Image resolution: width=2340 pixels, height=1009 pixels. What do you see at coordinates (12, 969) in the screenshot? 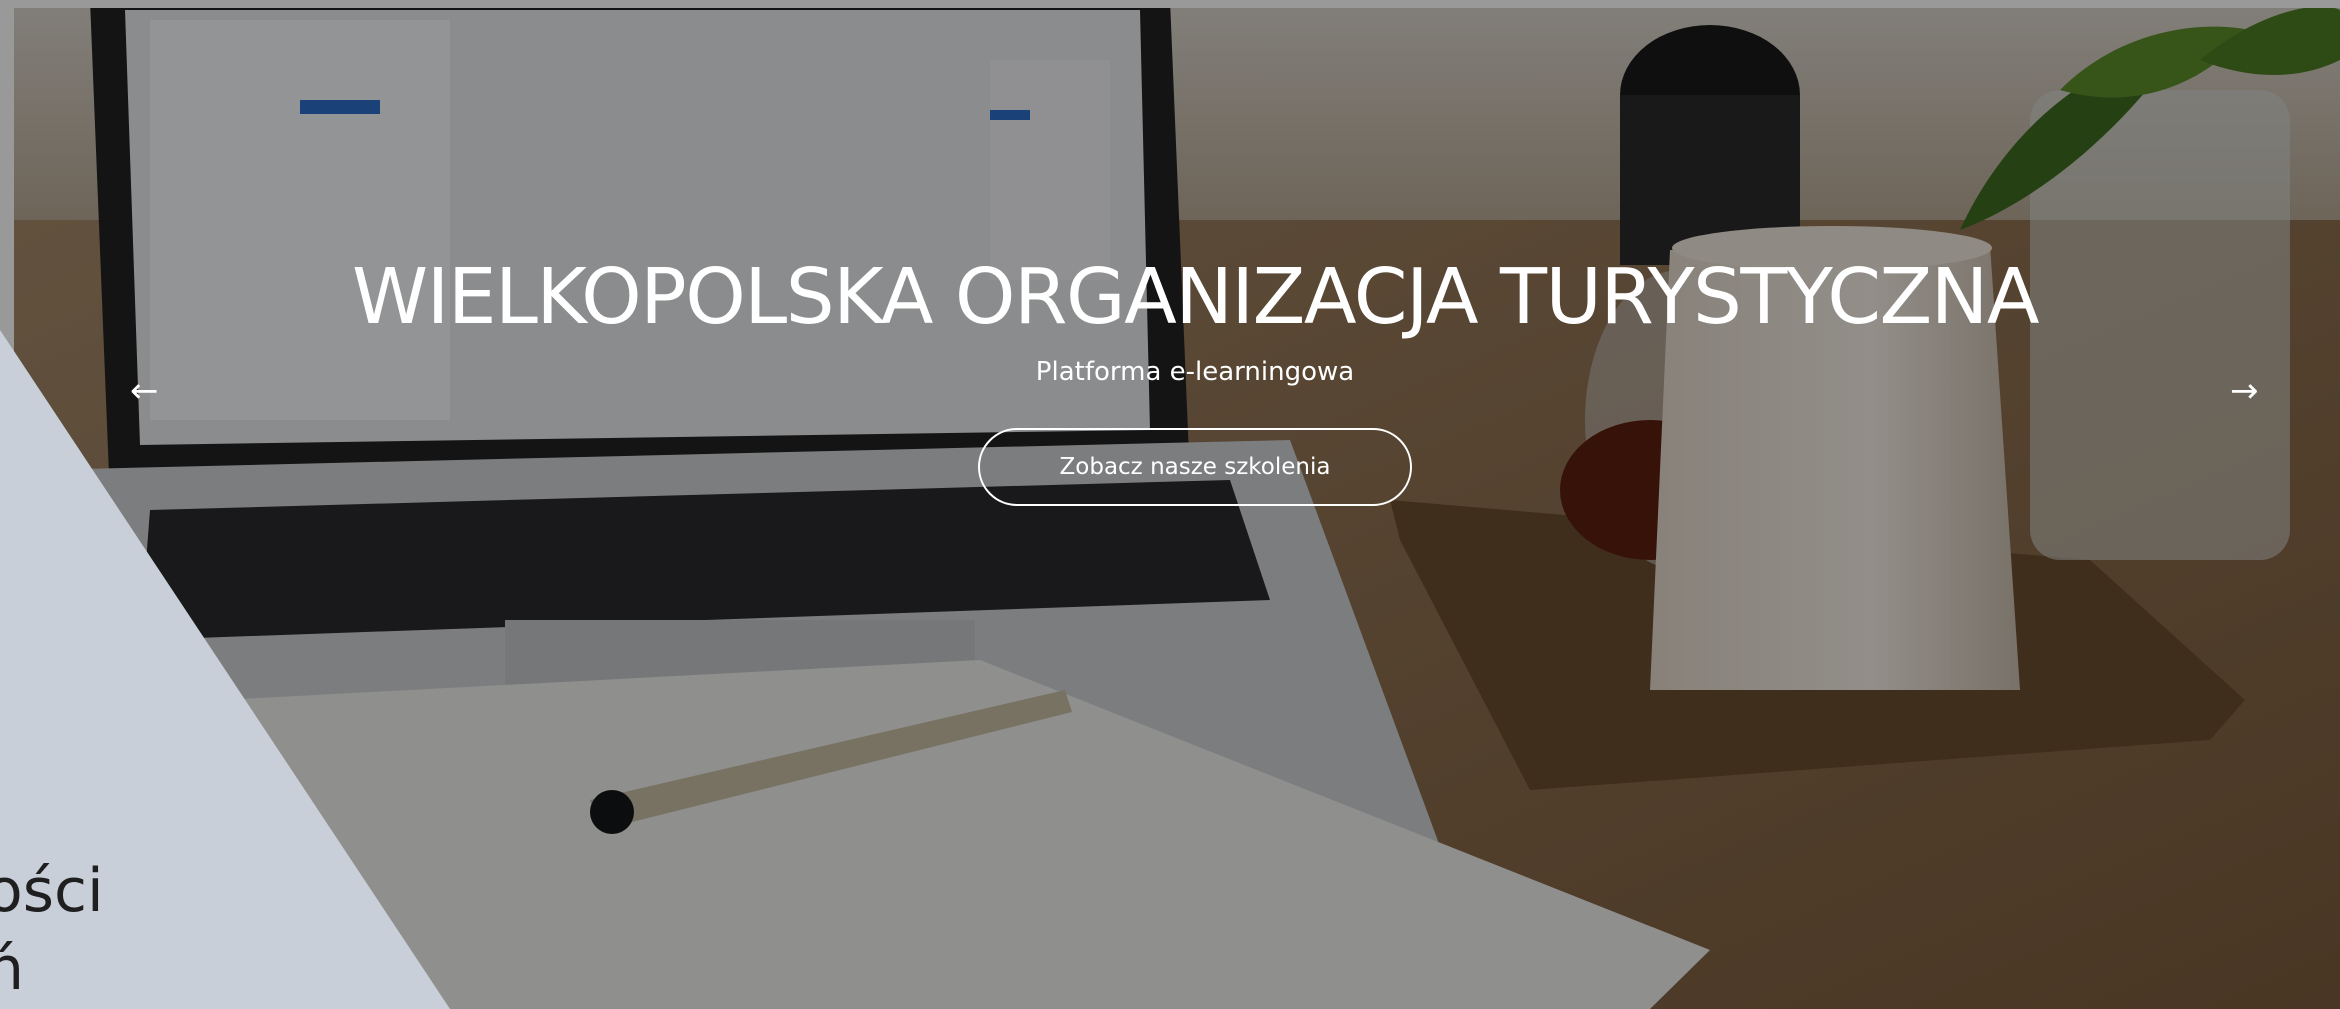
I see `side-panel-line: ń` at bounding box center [12, 969].